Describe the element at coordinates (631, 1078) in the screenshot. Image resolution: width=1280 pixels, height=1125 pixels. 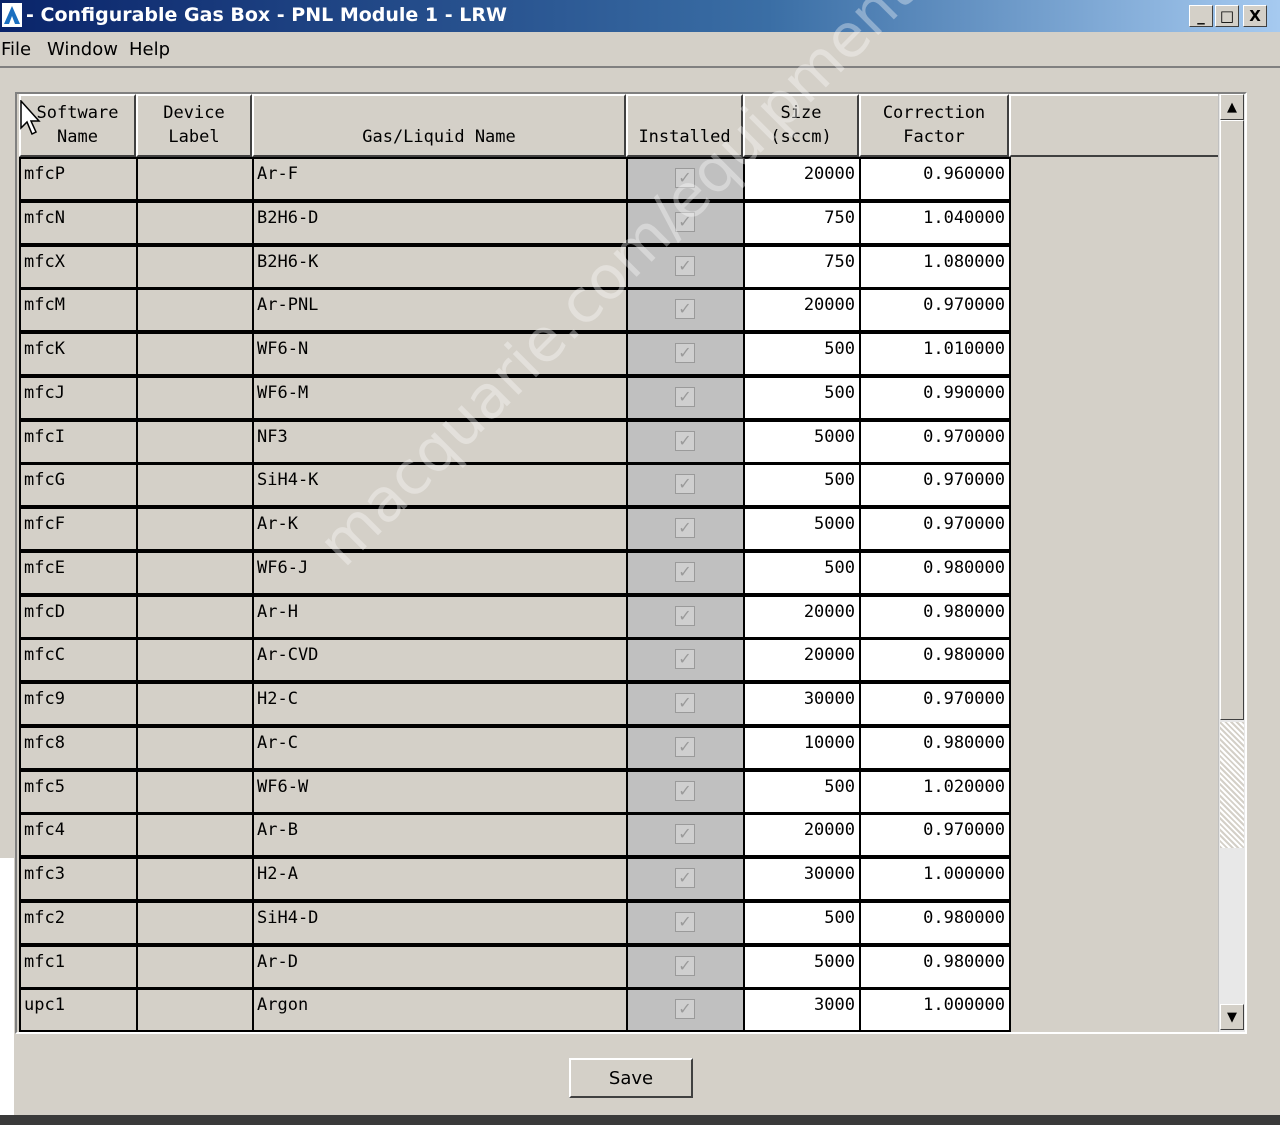
I see `save-button: Save` at that location.